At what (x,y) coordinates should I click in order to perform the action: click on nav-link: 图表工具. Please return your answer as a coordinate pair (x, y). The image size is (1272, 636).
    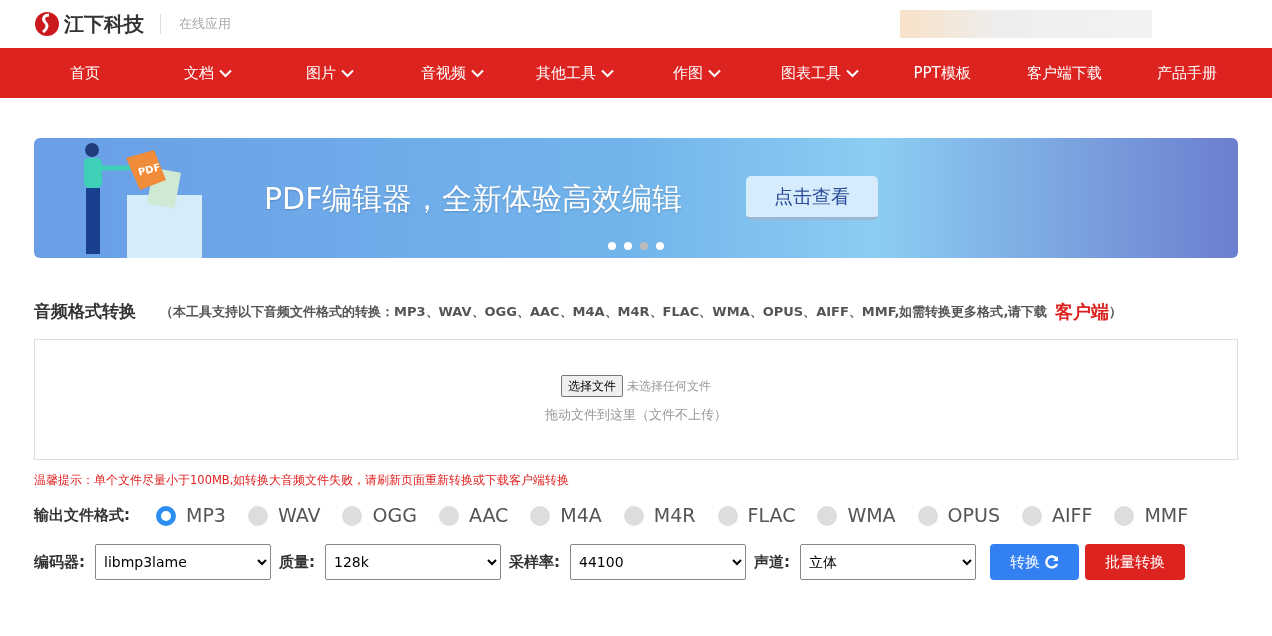
    Looking at the image, I should click on (819, 73).